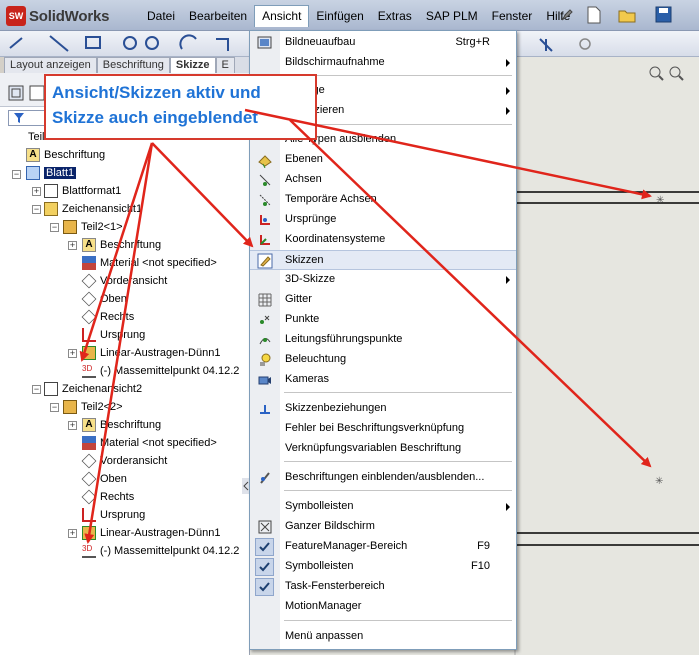  I want to click on tab-beschriftung: Beschriftung, so click(133, 65).